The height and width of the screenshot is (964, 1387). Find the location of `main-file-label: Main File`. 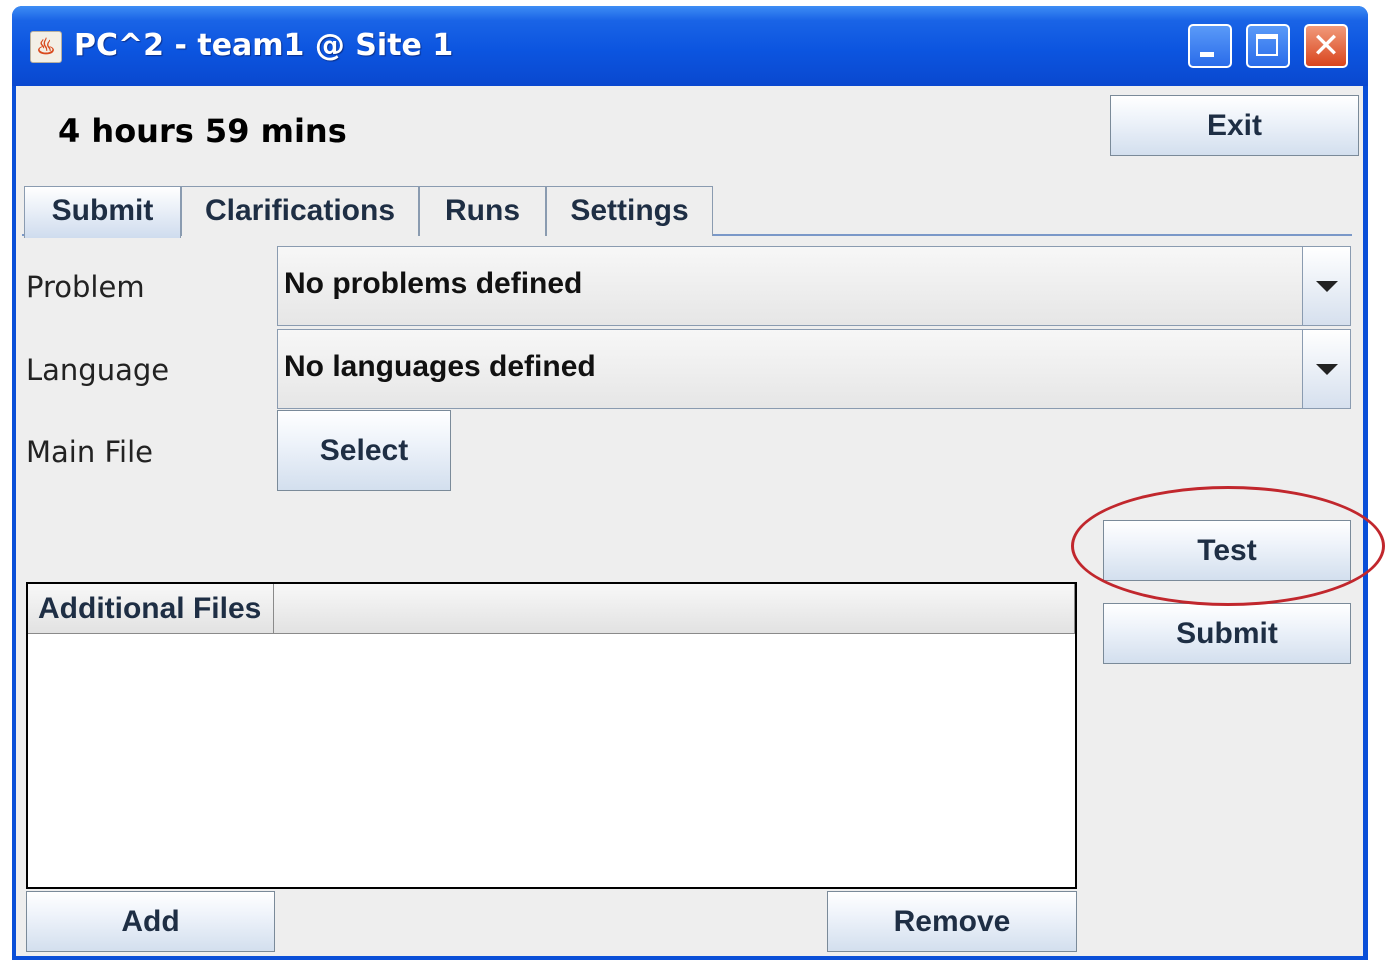

main-file-label: Main File is located at coordinates (89, 452).